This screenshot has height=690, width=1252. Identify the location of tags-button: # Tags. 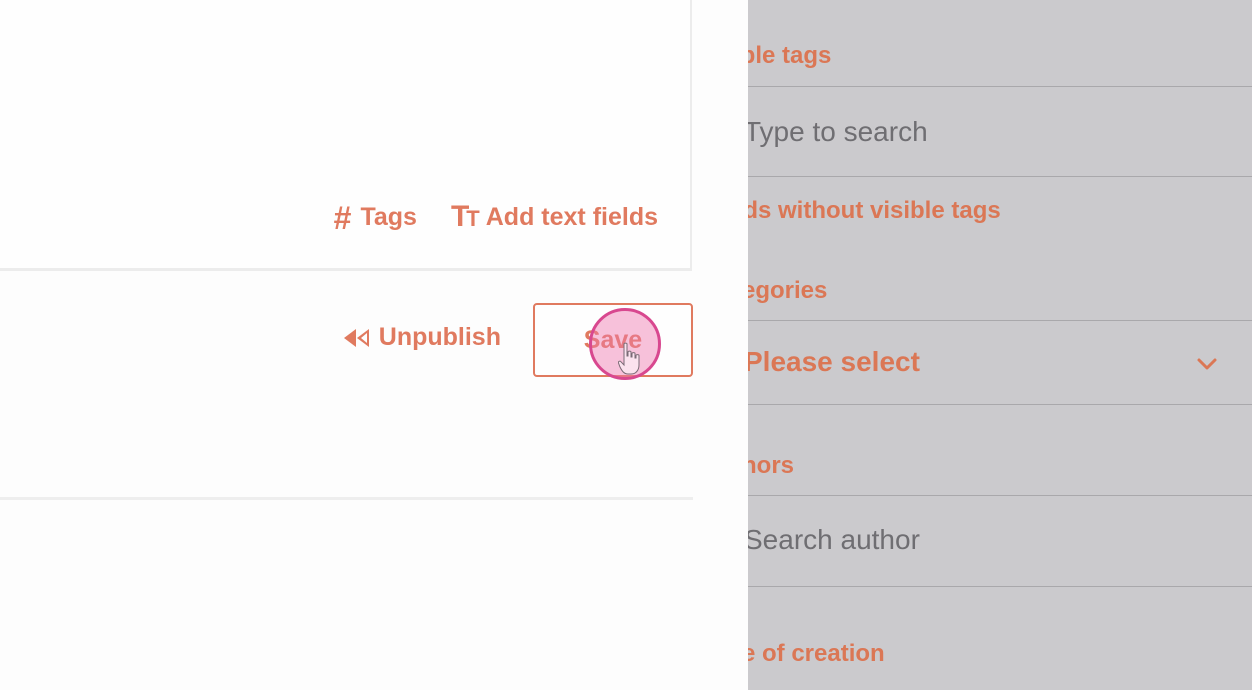
(375, 218).